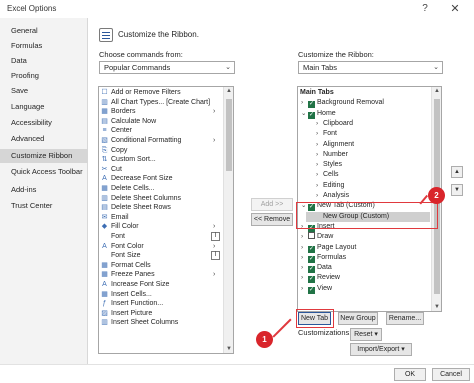 The image size is (474, 383). I want to click on command-item: A Decrease Font Size, so click(161, 179).